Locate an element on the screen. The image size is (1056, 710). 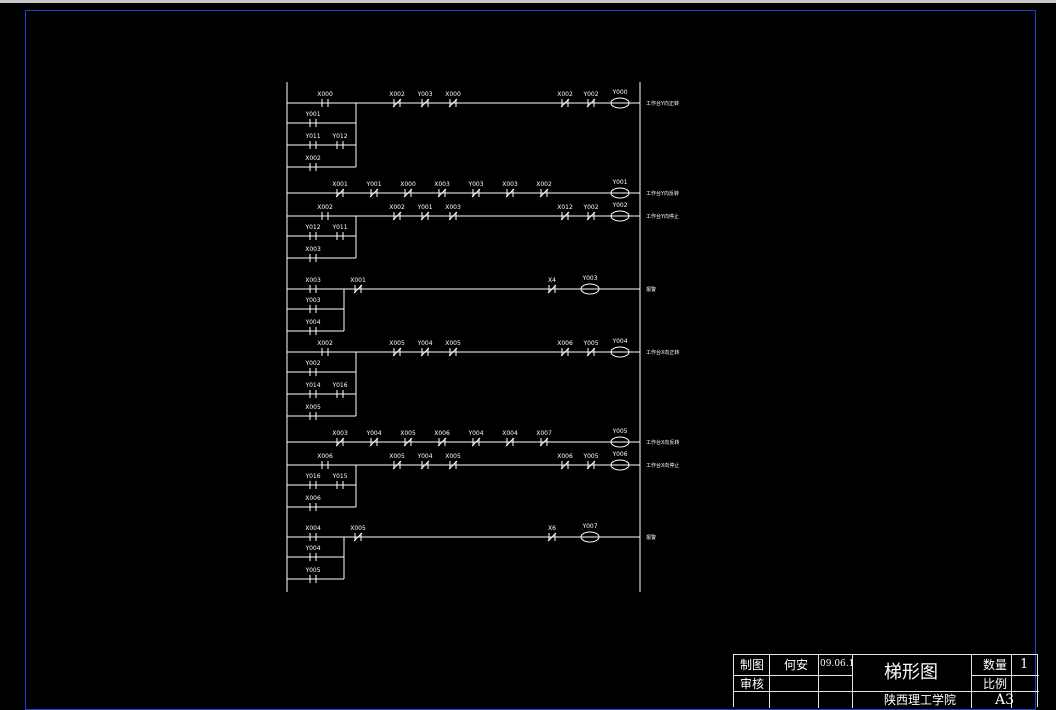
drawn-by-label: 制图 is located at coordinates (752, 665).